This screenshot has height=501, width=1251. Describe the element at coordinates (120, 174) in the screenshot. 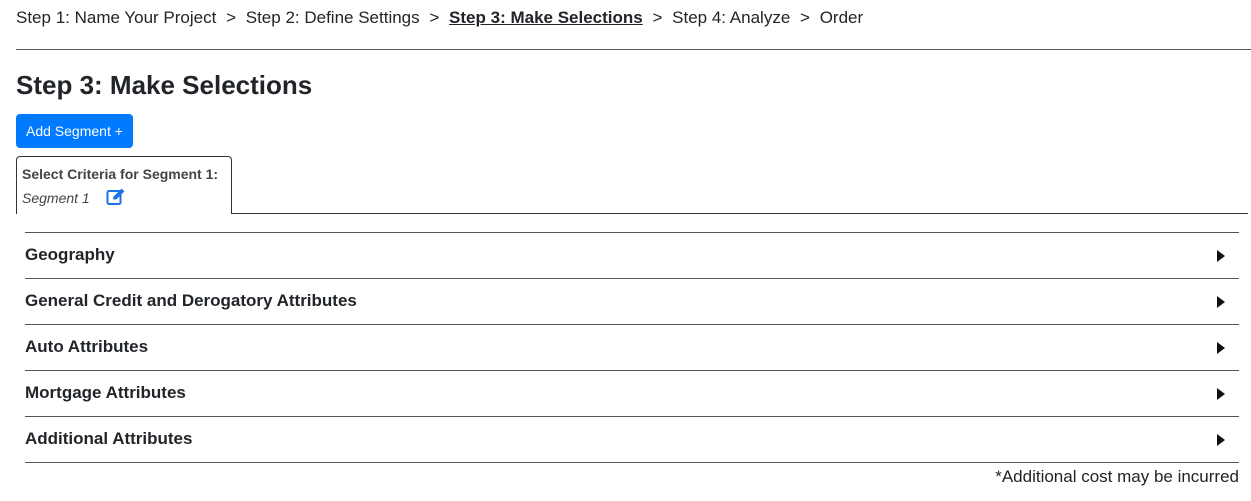

I see `segment-tab-title: Select Criteria for Segment 1:` at that location.